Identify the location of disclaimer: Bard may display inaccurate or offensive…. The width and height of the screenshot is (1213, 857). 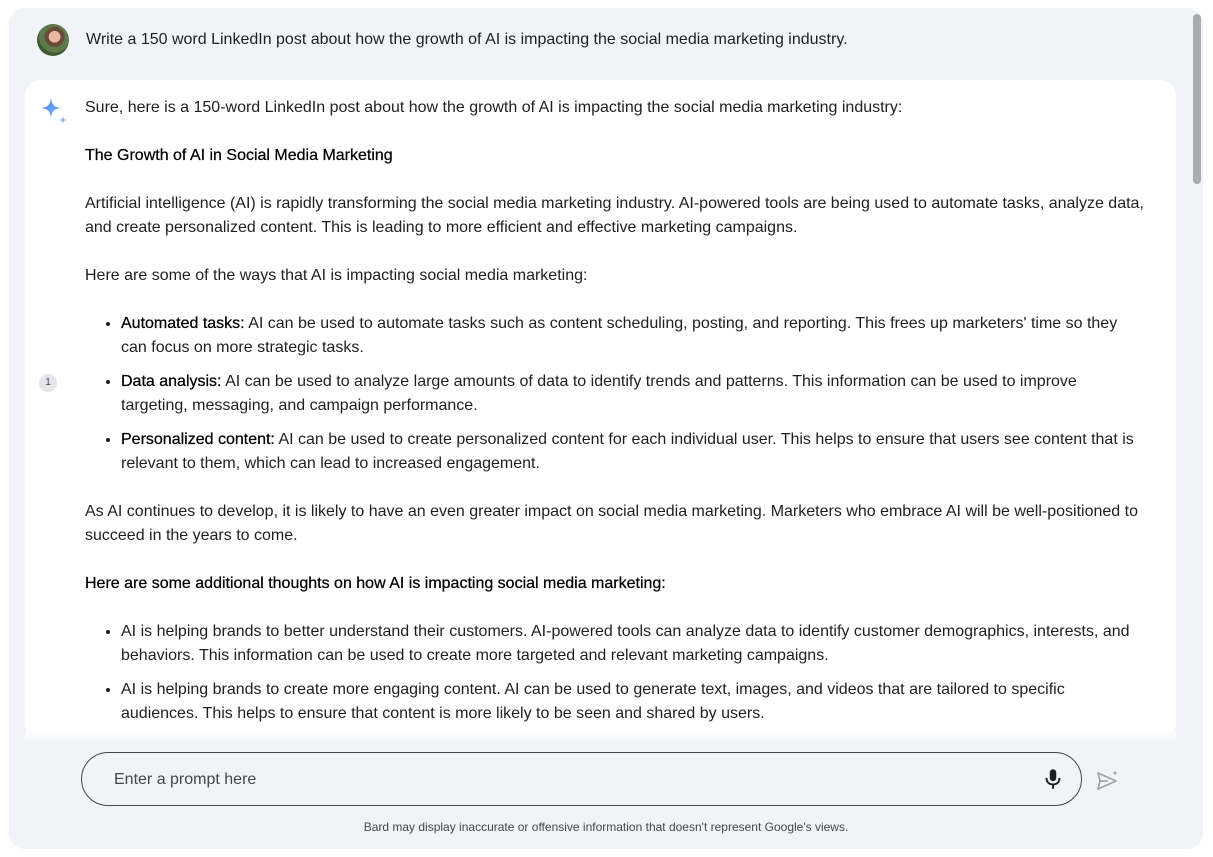
(606, 827).